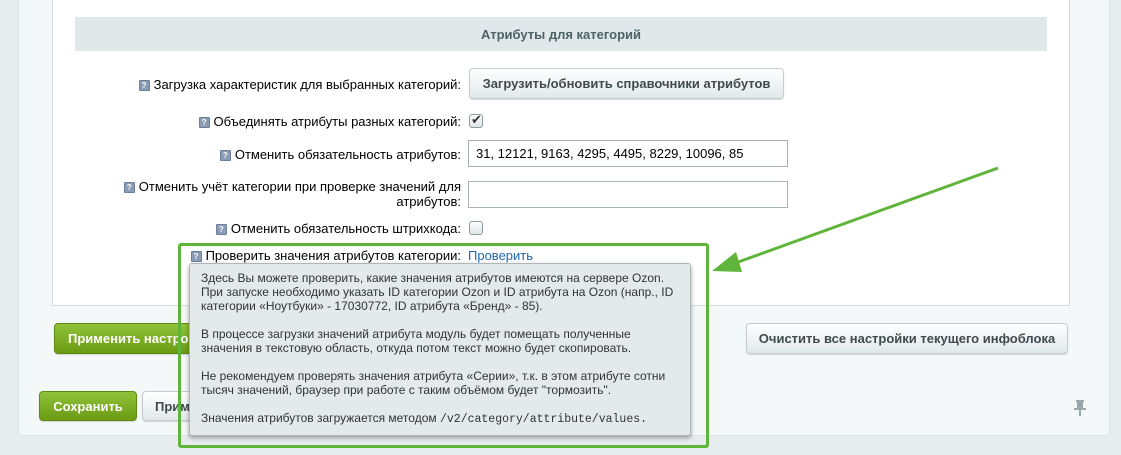  What do you see at coordinates (338, 228) in the screenshot?
I see `cancel-barcode-label: ? Отменить обязательность штрихкода:` at bounding box center [338, 228].